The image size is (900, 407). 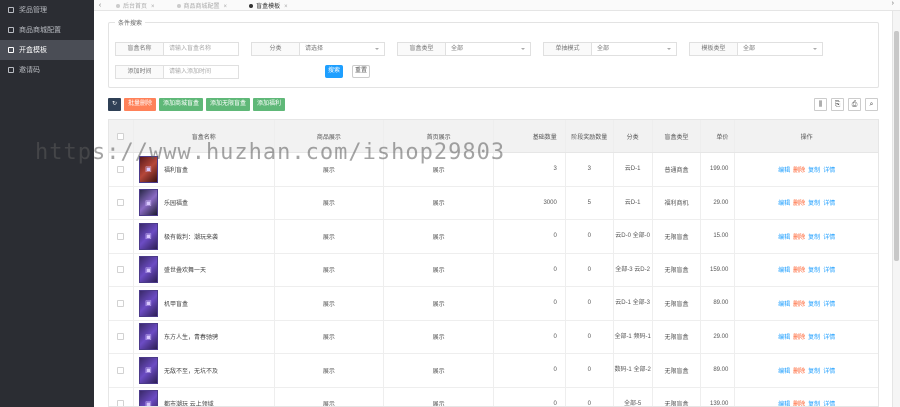 What do you see at coordinates (896, 146) in the screenshot?
I see `scroll-thumb` at bounding box center [896, 146].